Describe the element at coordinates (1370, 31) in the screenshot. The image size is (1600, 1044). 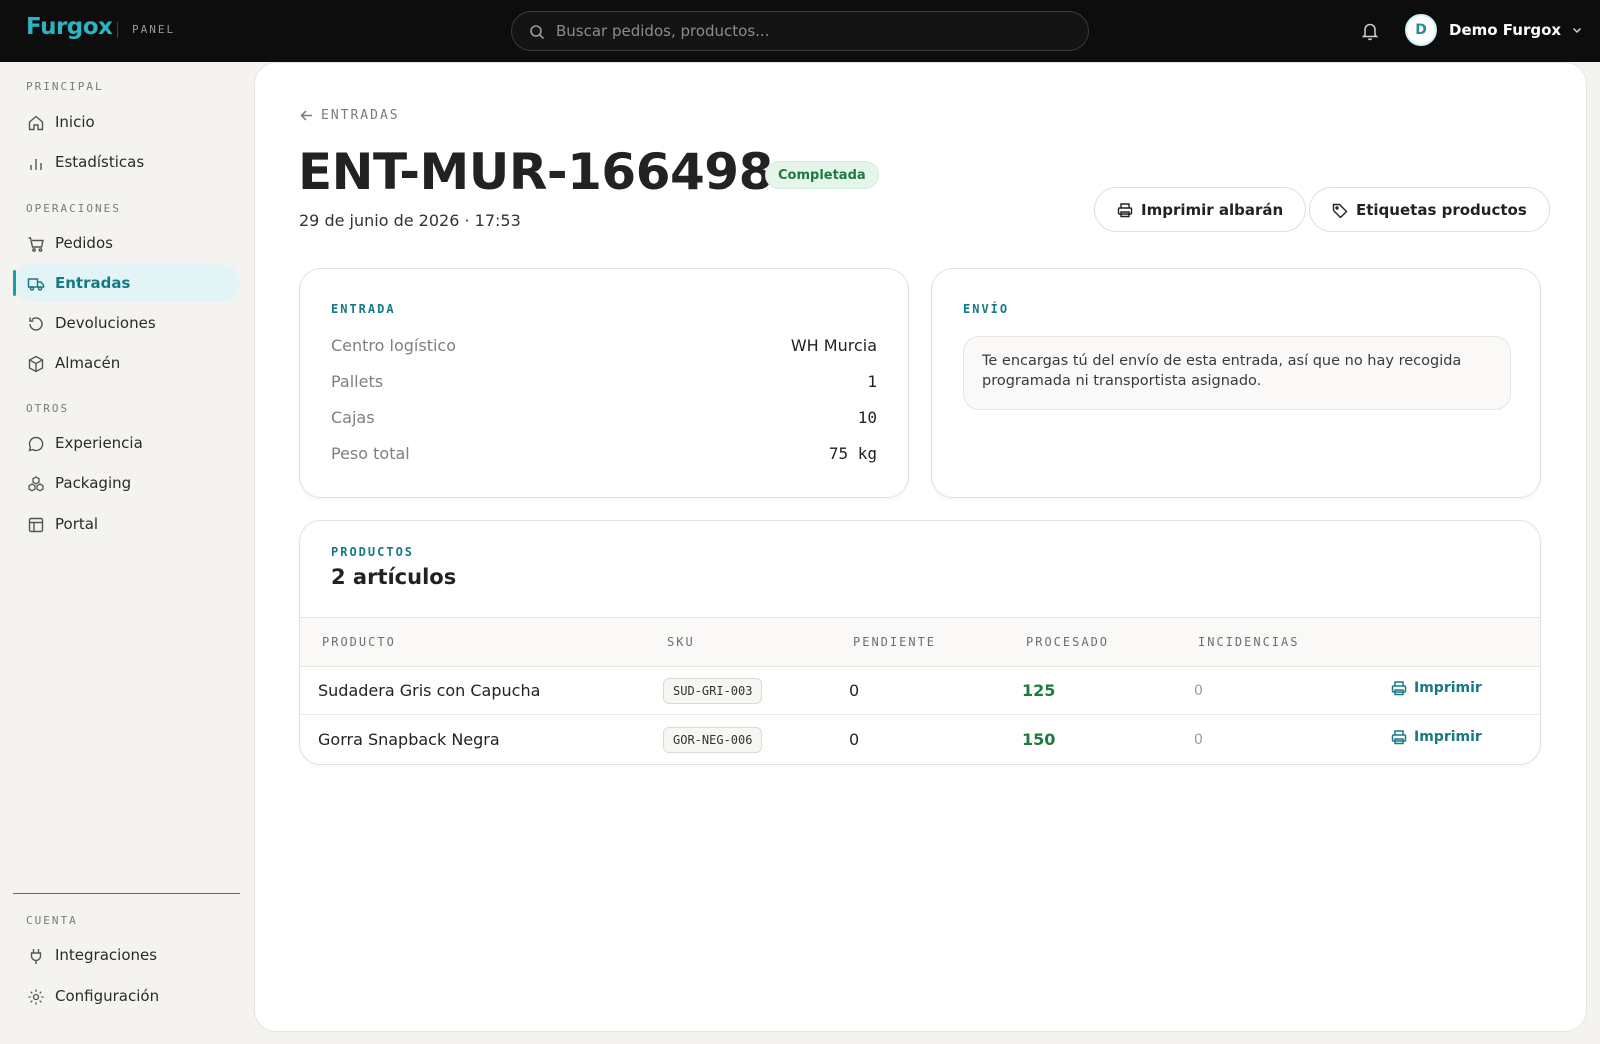
I see `notifications-bell-icon` at that location.